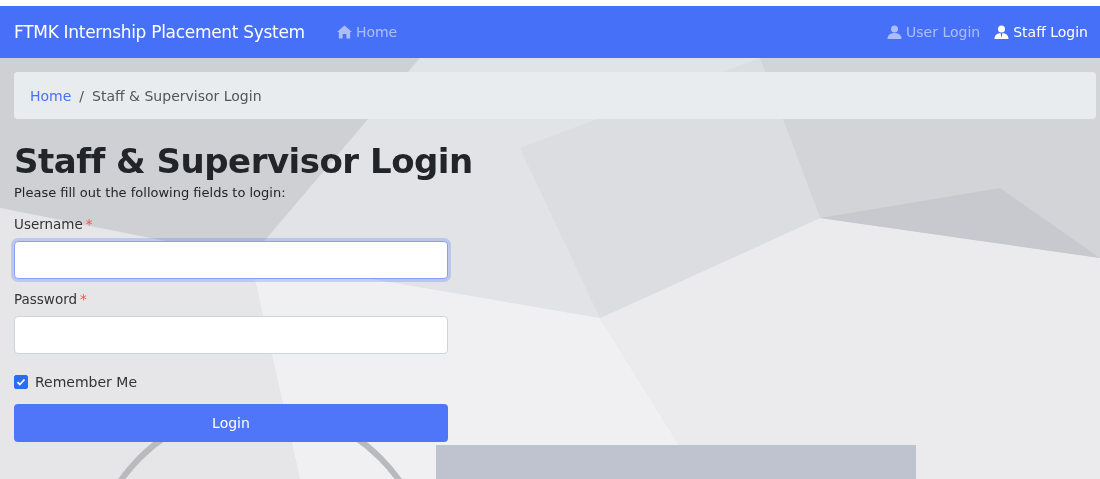  Describe the element at coordinates (934, 32) in the screenshot. I see `nav-link: User Login` at that location.